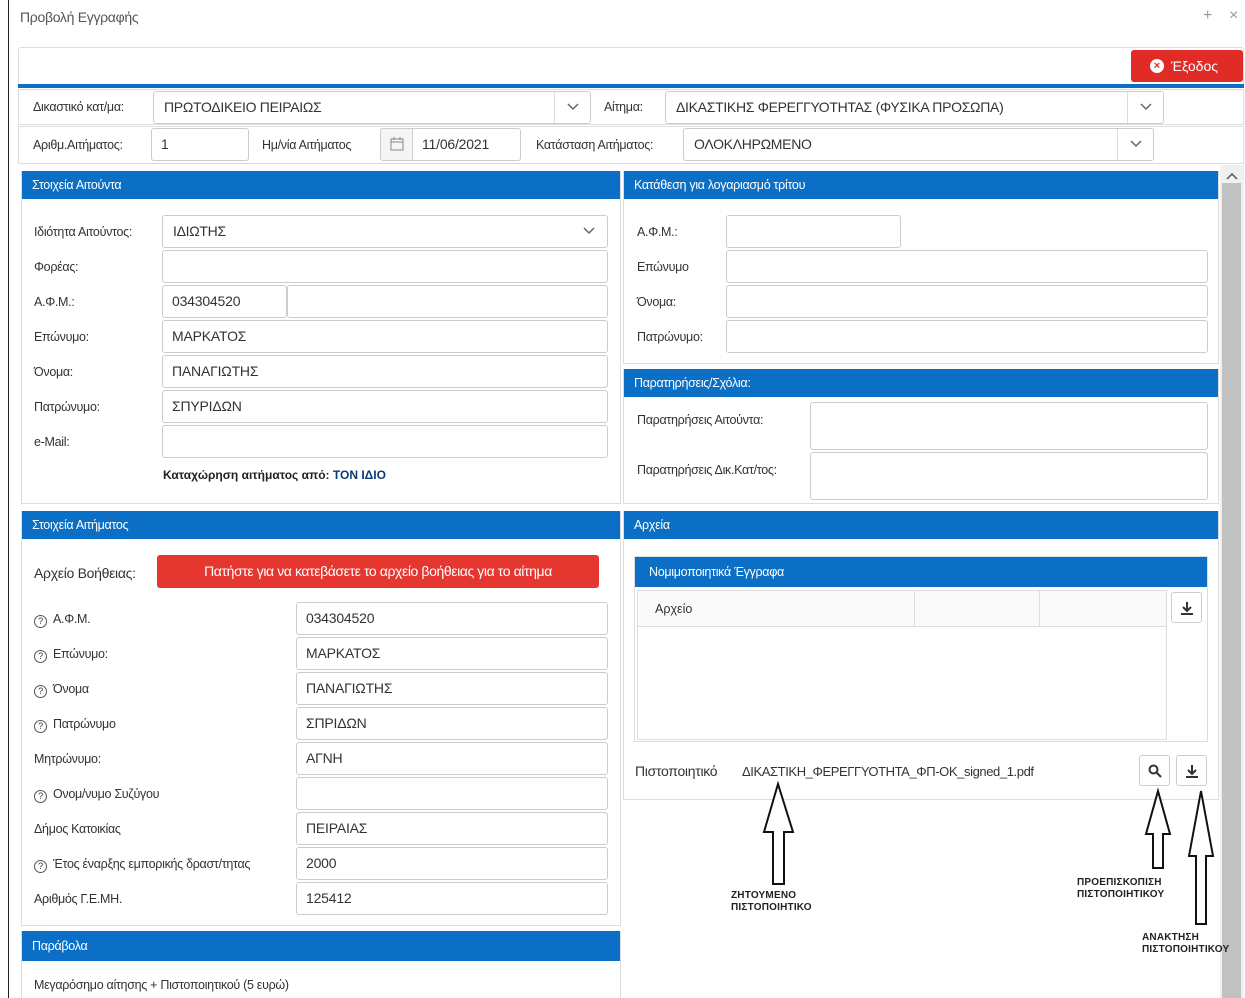  I want to click on arrow-download, so click(1201, 857).